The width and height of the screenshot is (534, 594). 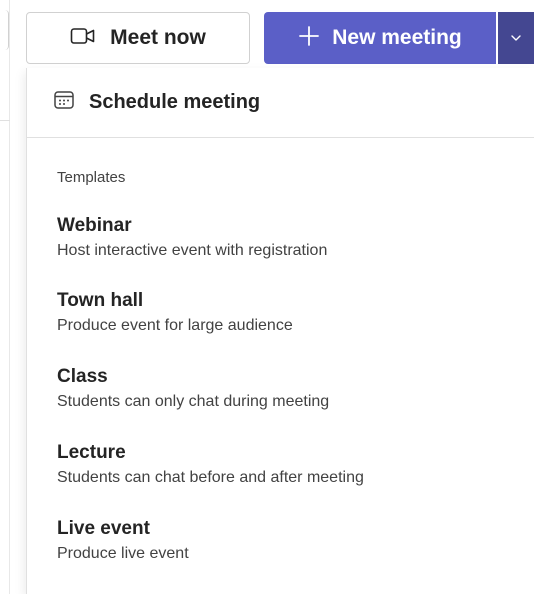 I want to click on schedule-meeting-item: Schedule meeting, so click(x=280, y=103).